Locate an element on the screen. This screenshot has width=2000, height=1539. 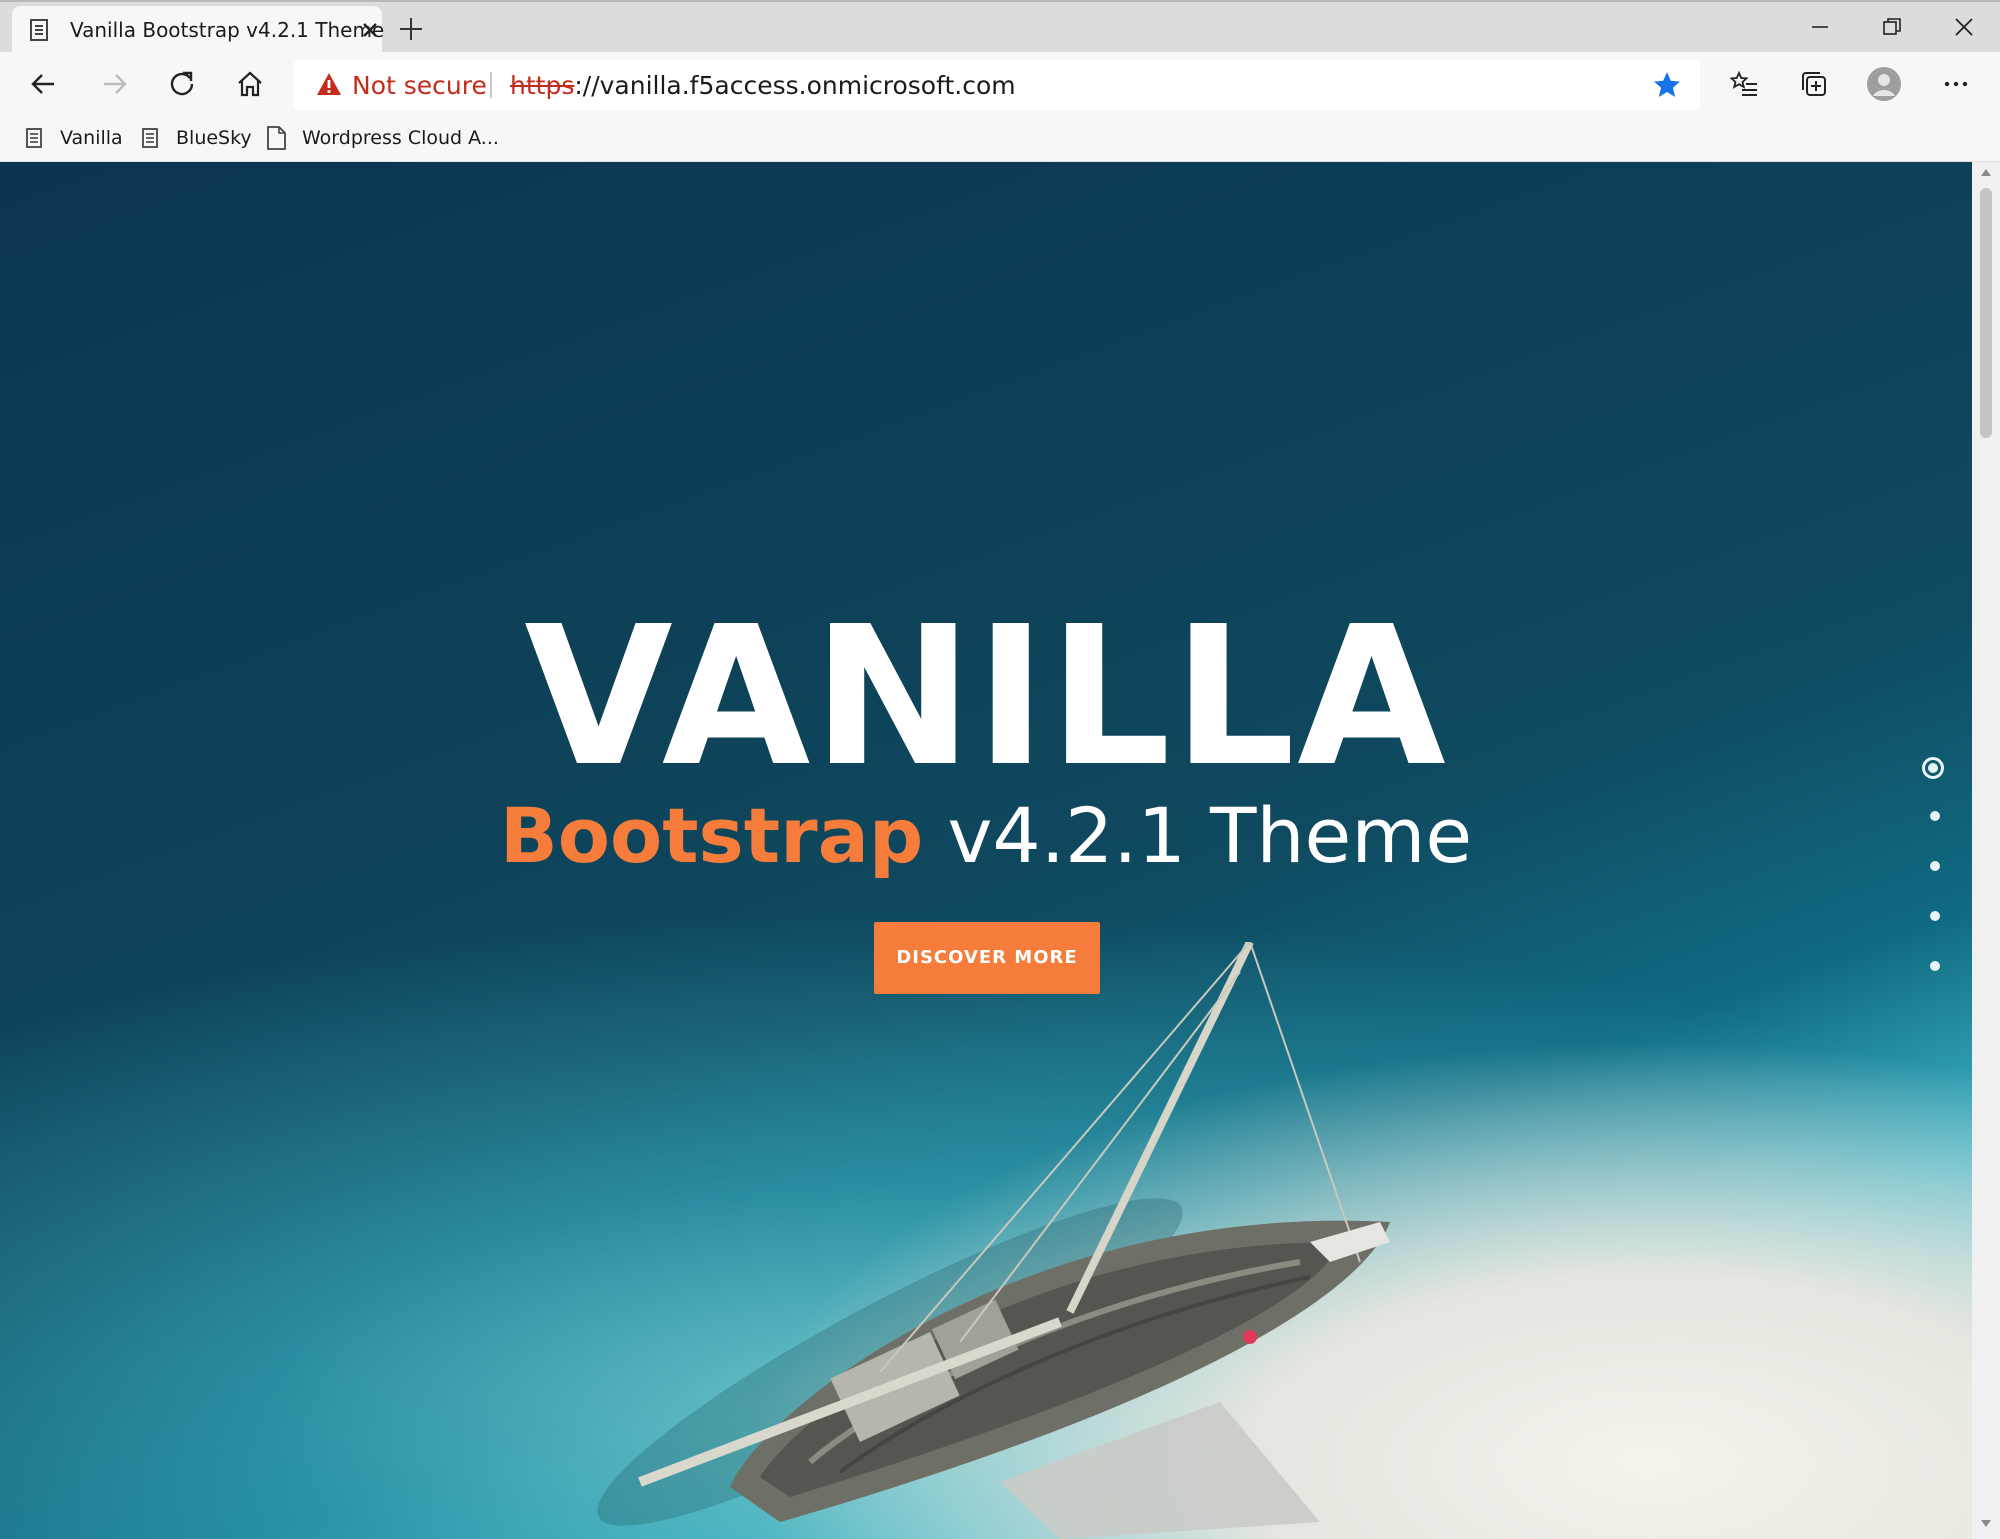
back-button is located at coordinates (44, 84).